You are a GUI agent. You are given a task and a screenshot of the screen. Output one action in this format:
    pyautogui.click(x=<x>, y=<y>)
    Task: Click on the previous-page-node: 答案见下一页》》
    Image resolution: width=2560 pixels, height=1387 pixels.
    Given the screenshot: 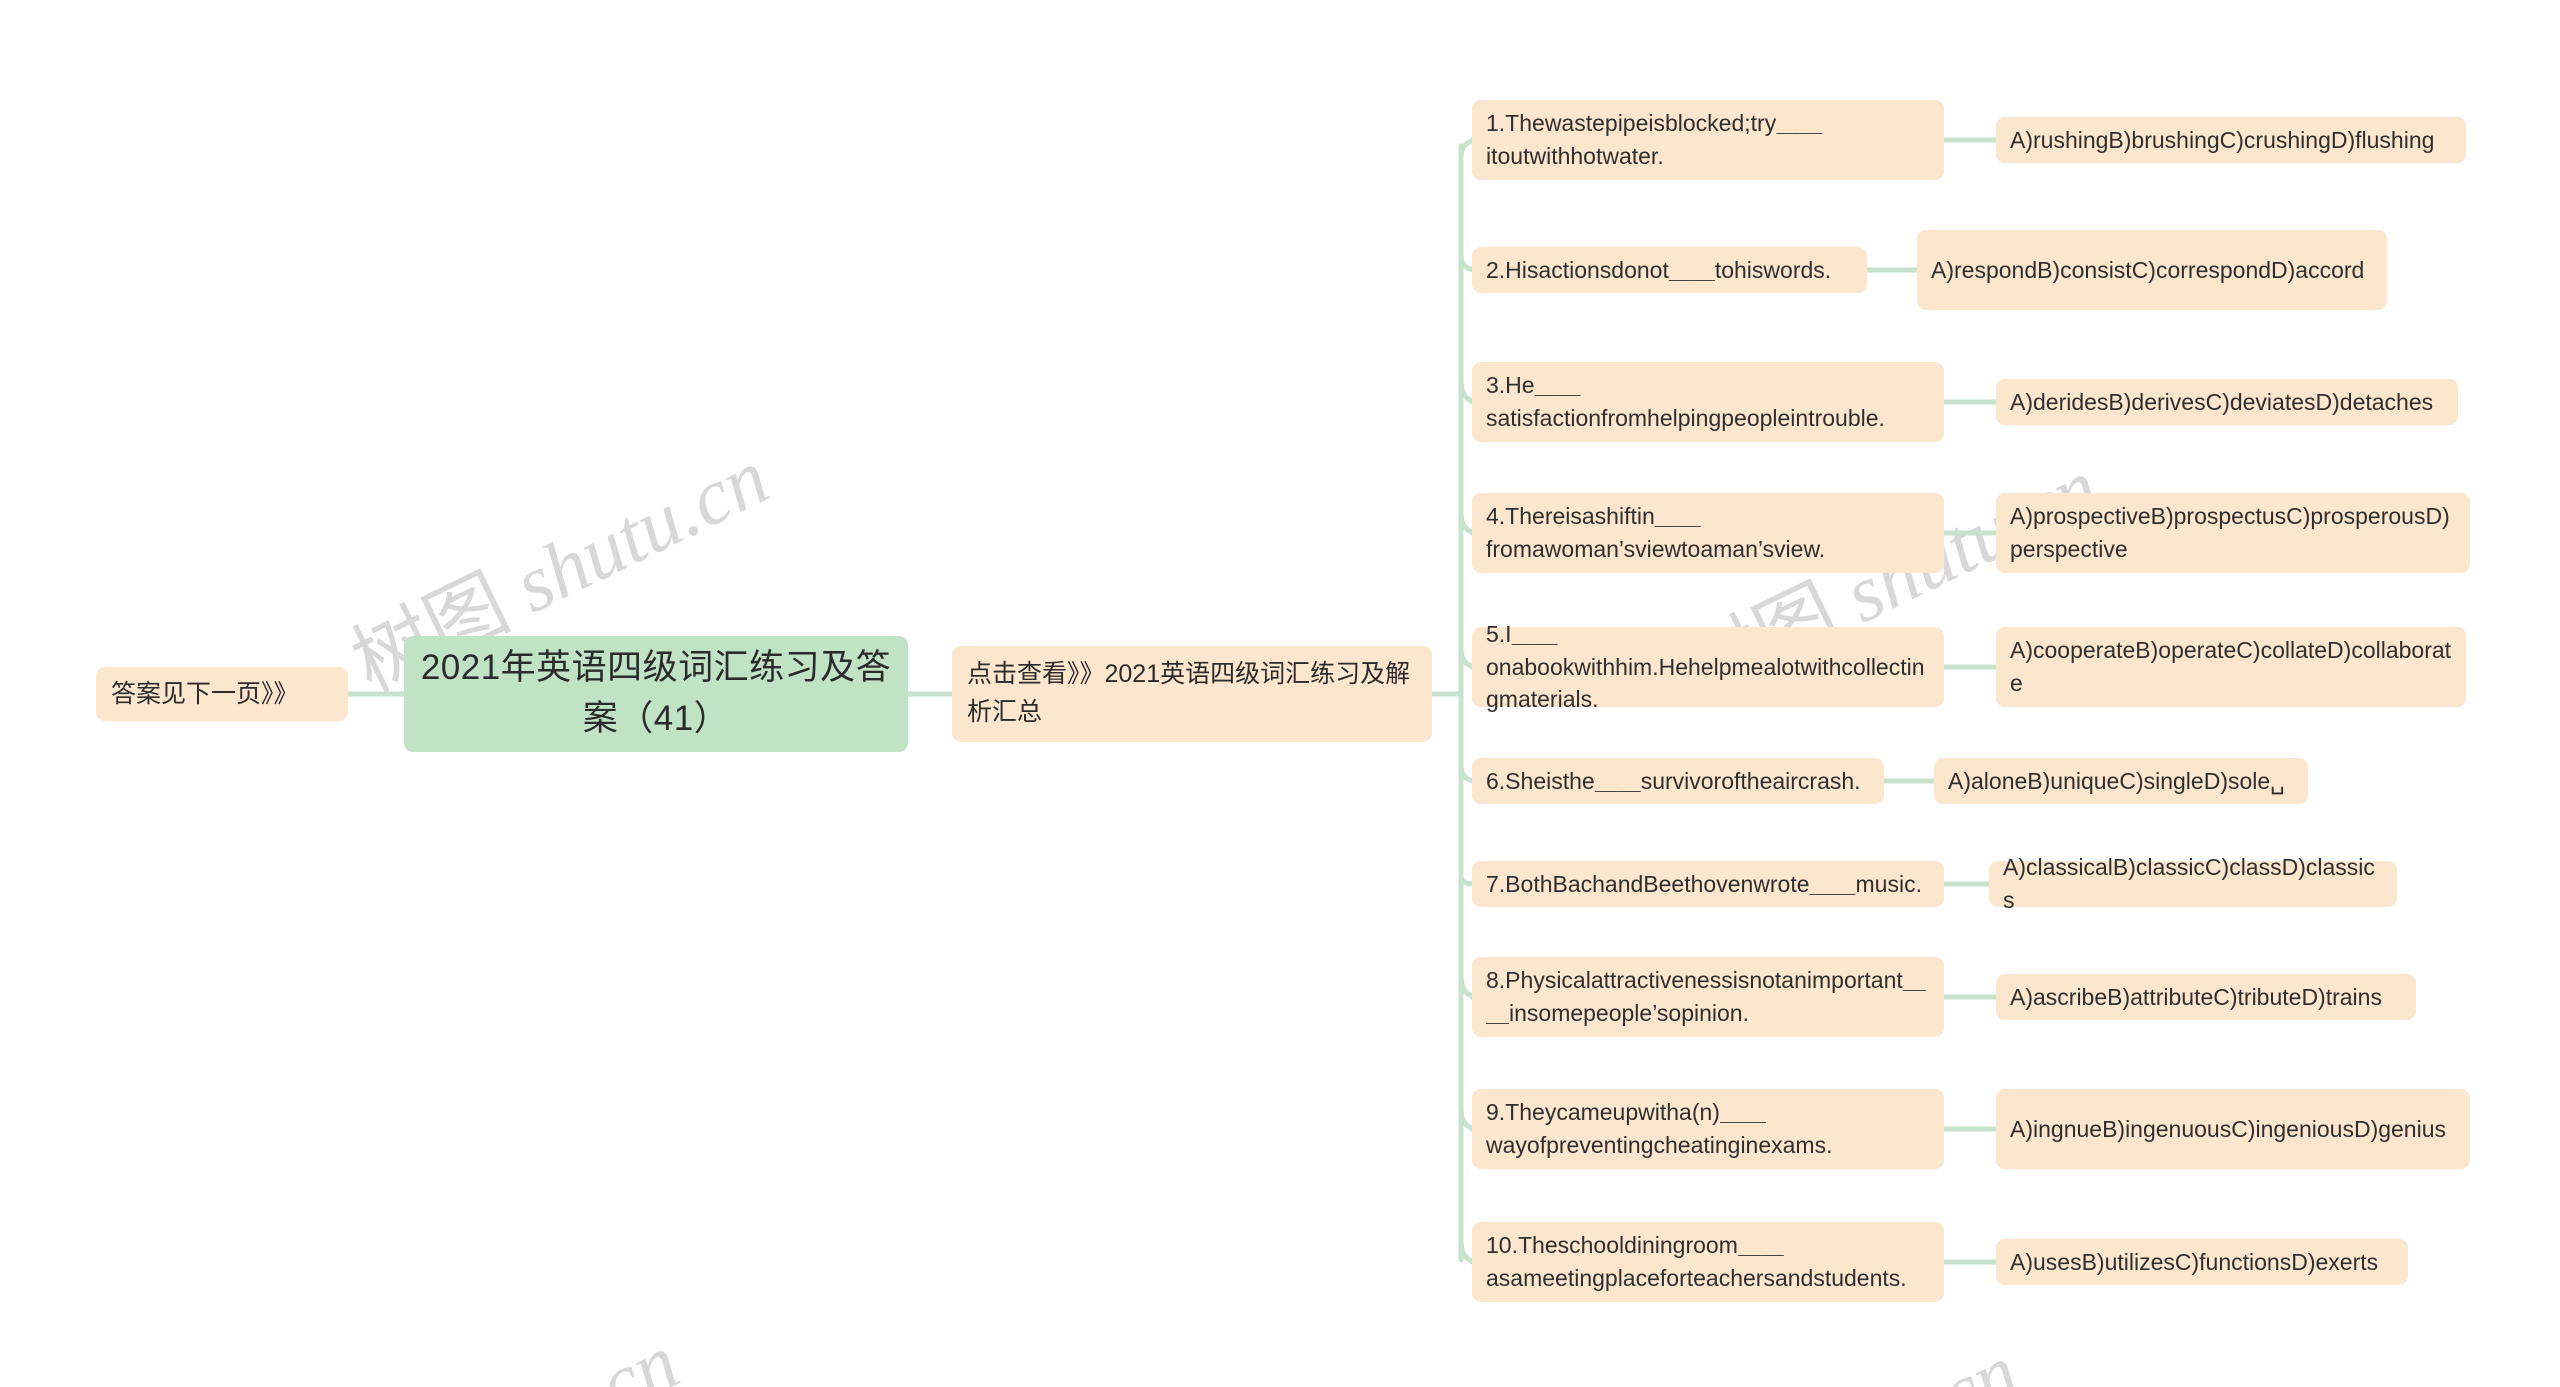 What is the action you would take?
    pyautogui.click(x=222, y=694)
    